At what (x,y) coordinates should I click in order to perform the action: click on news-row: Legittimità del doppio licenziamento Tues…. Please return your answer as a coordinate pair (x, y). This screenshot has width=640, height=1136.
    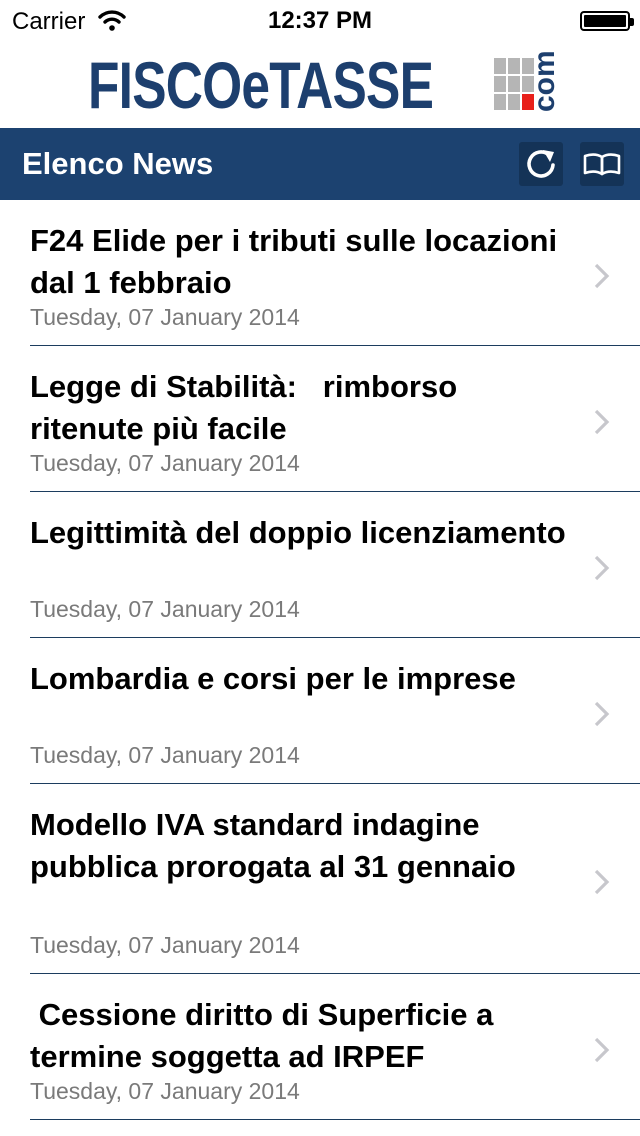
    Looking at the image, I should click on (320, 565).